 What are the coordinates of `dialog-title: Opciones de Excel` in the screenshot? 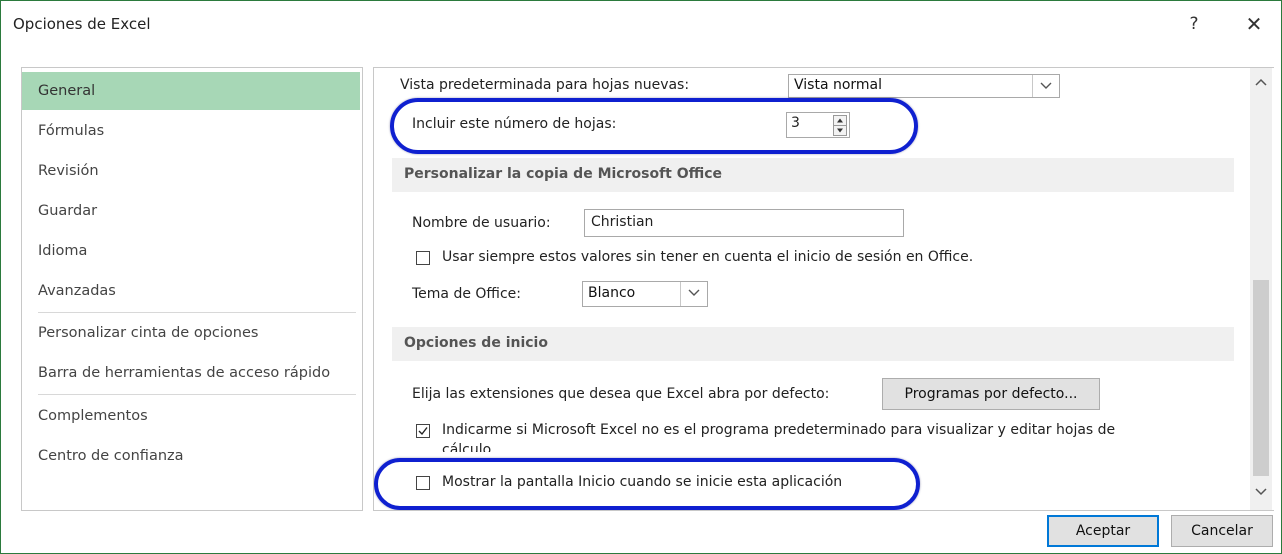 It's located at (82, 24).